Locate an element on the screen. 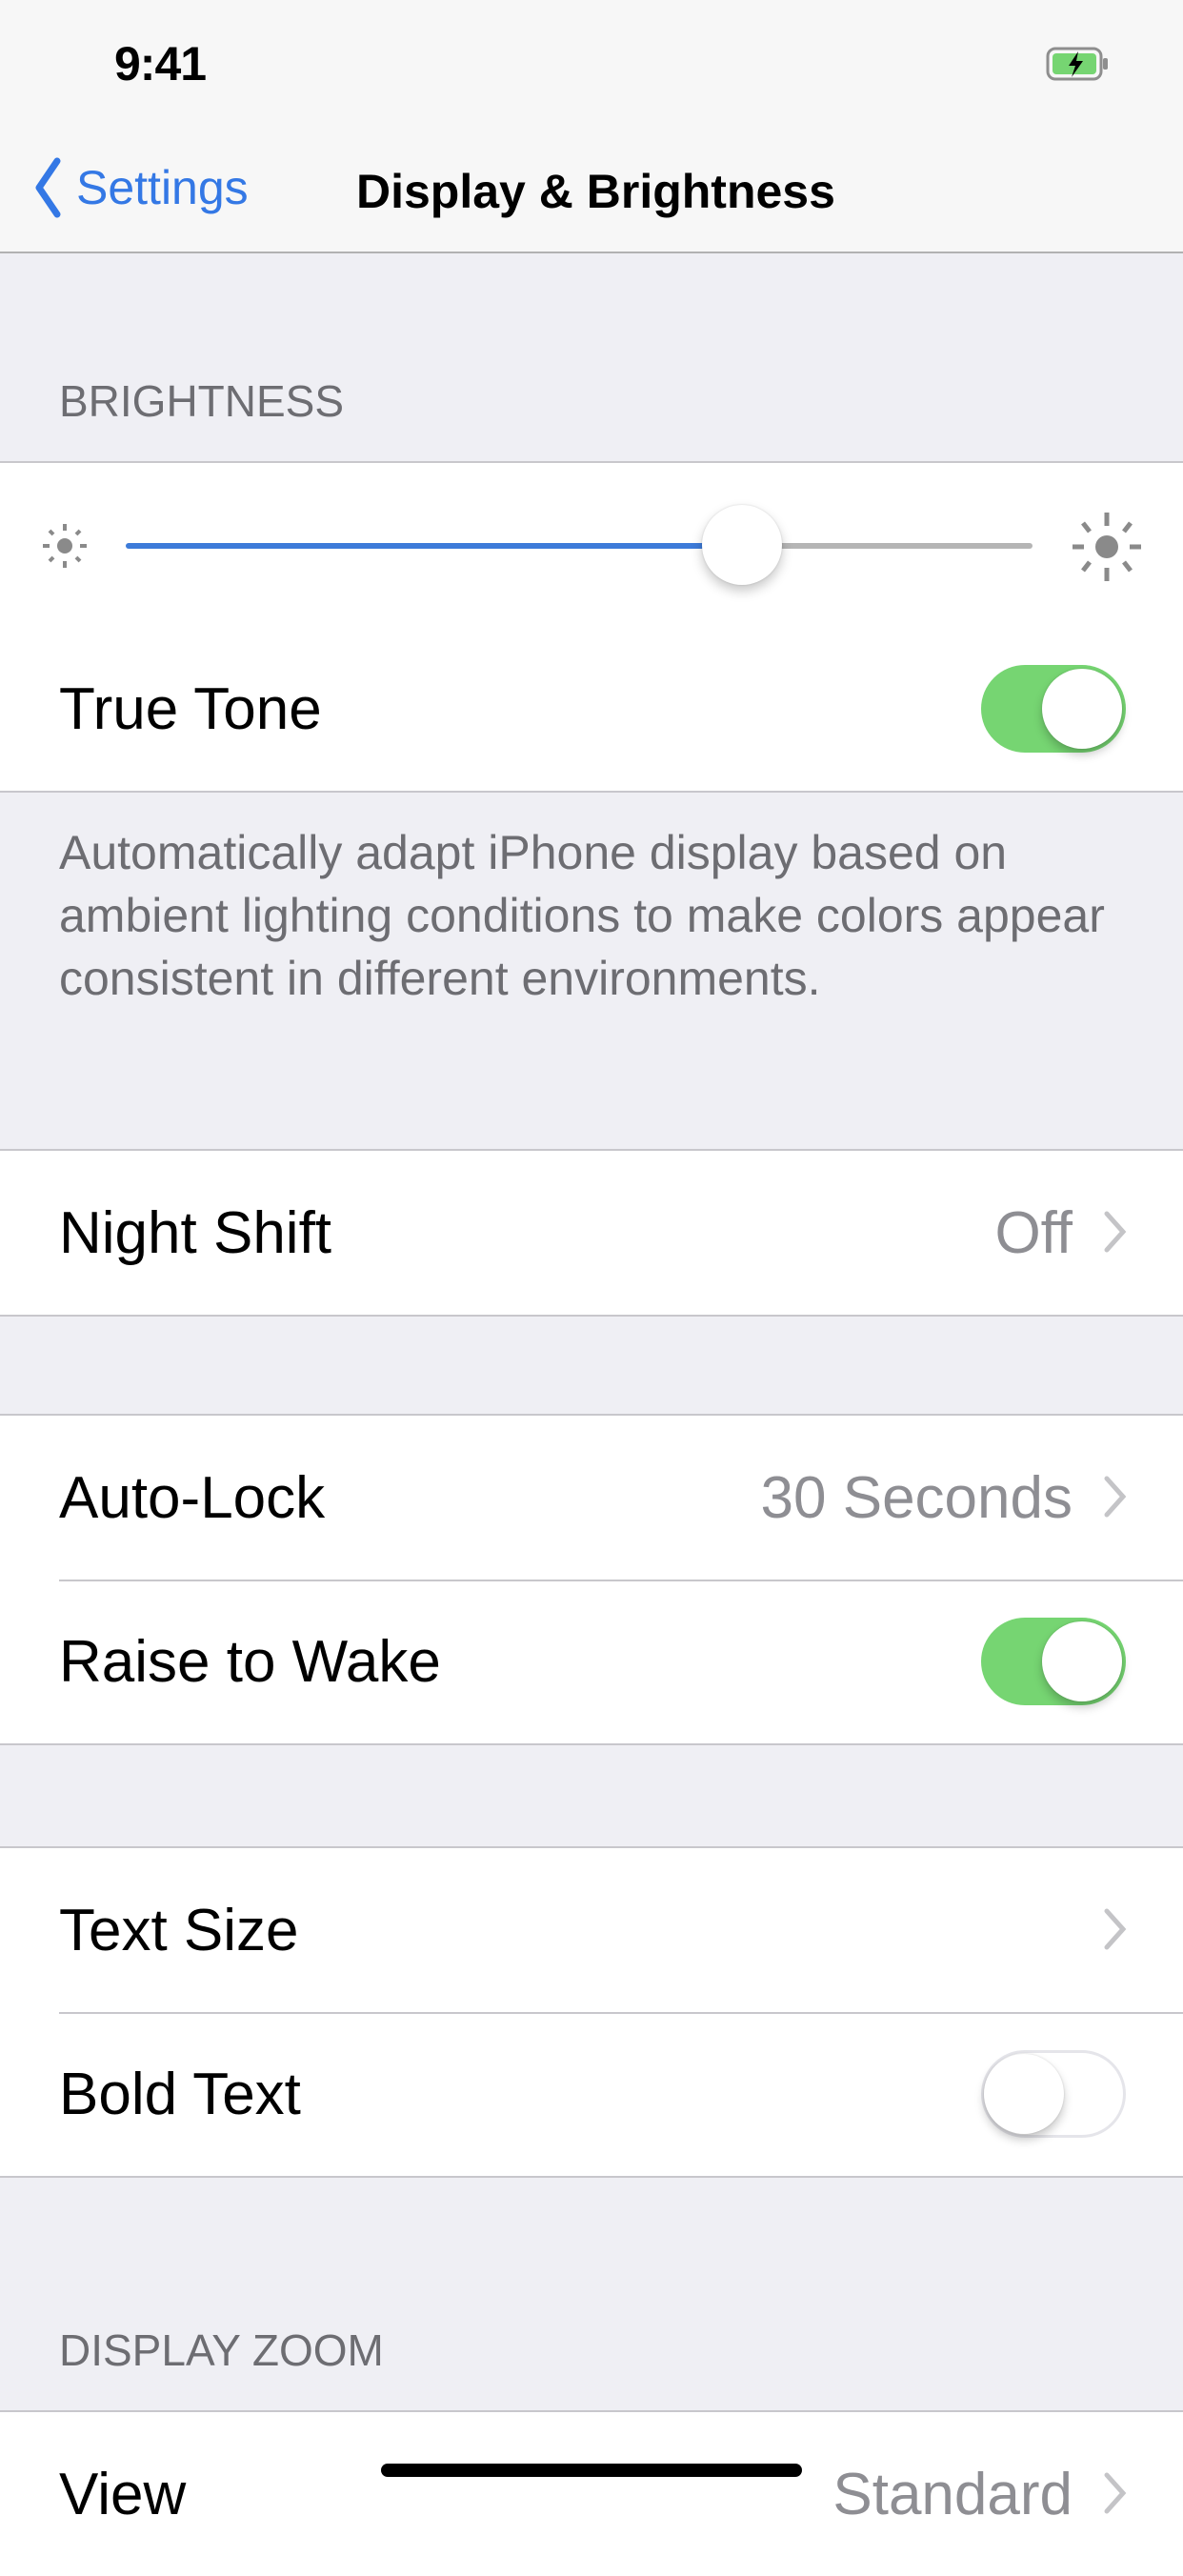  view-value: Standard is located at coordinates (953, 2494).